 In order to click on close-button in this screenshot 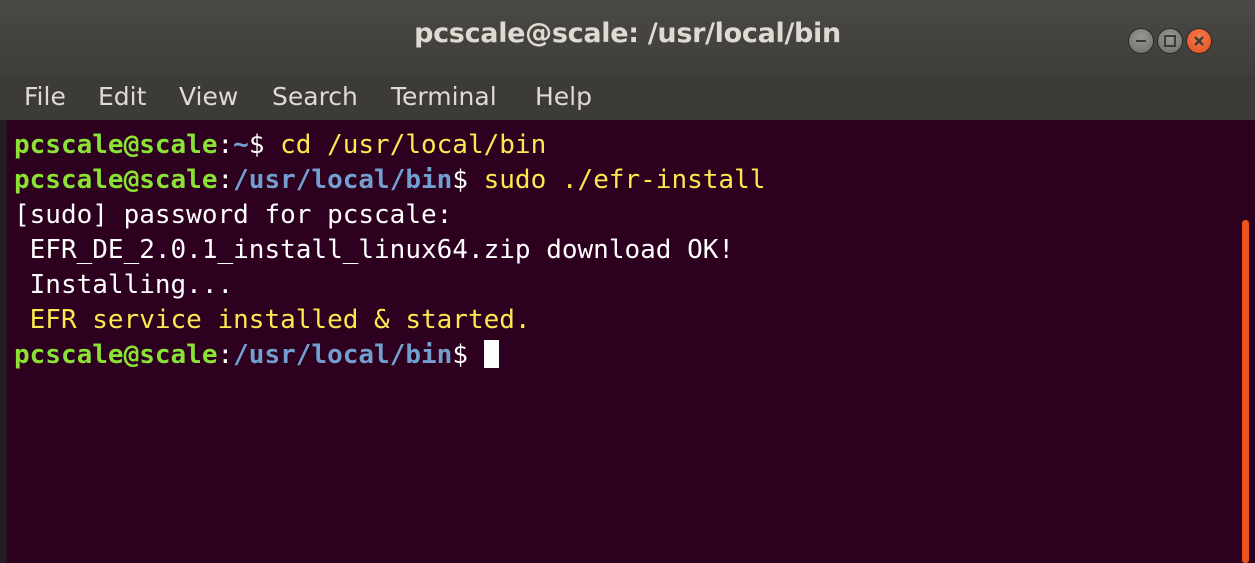, I will do `click(1199, 41)`.